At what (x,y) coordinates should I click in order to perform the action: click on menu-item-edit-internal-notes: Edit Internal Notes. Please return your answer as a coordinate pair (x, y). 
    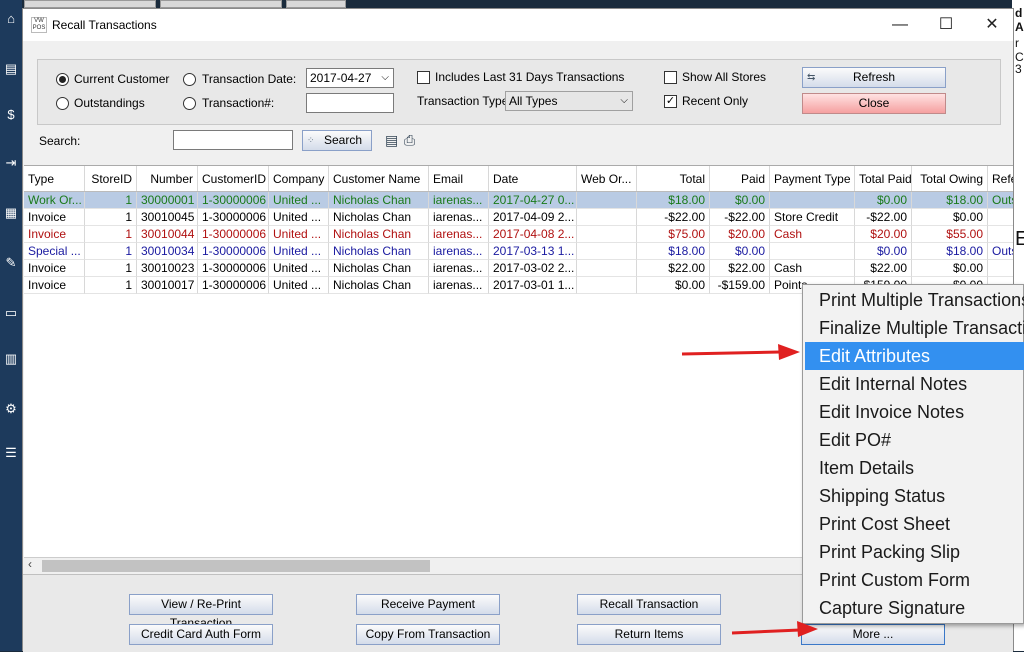
    Looking at the image, I should click on (914, 384).